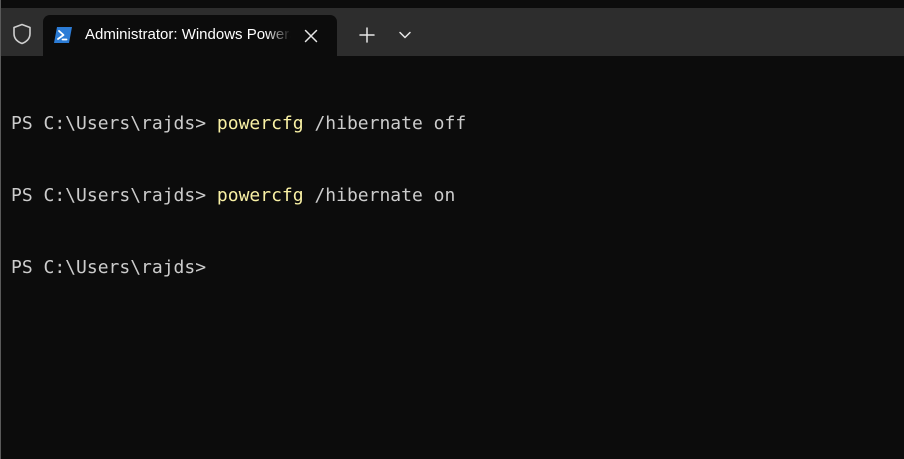 The height and width of the screenshot is (459, 904). I want to click on terminal-line: PS C:\Users\rajds>, so click(452, 268).